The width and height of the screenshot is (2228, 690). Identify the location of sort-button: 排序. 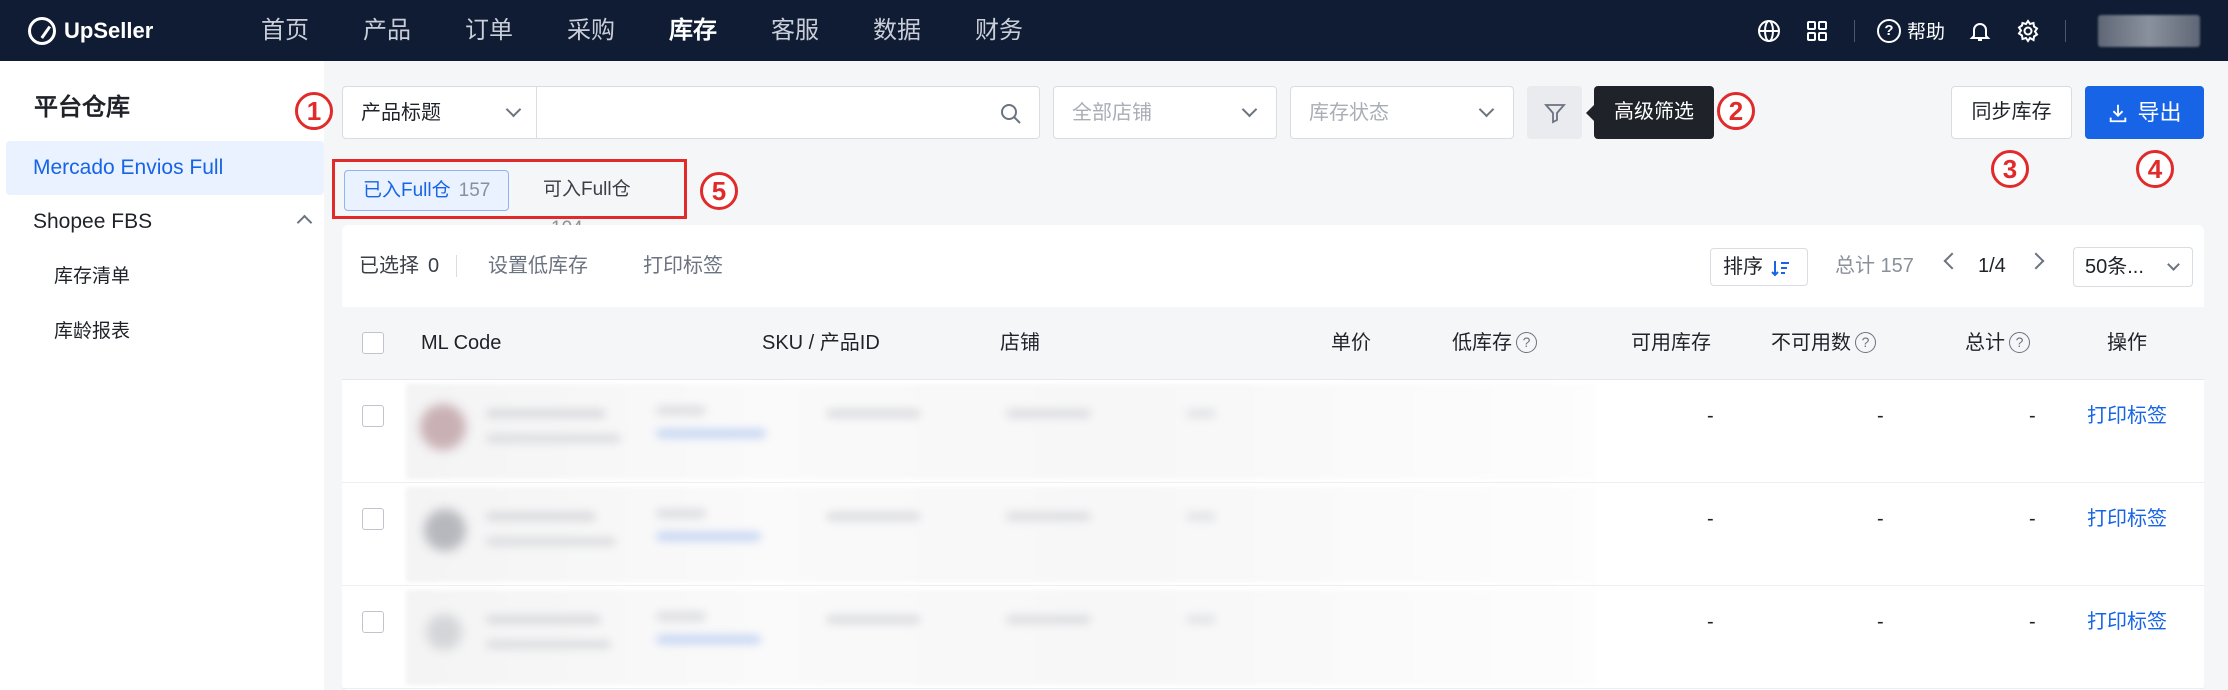
(1759, 267).